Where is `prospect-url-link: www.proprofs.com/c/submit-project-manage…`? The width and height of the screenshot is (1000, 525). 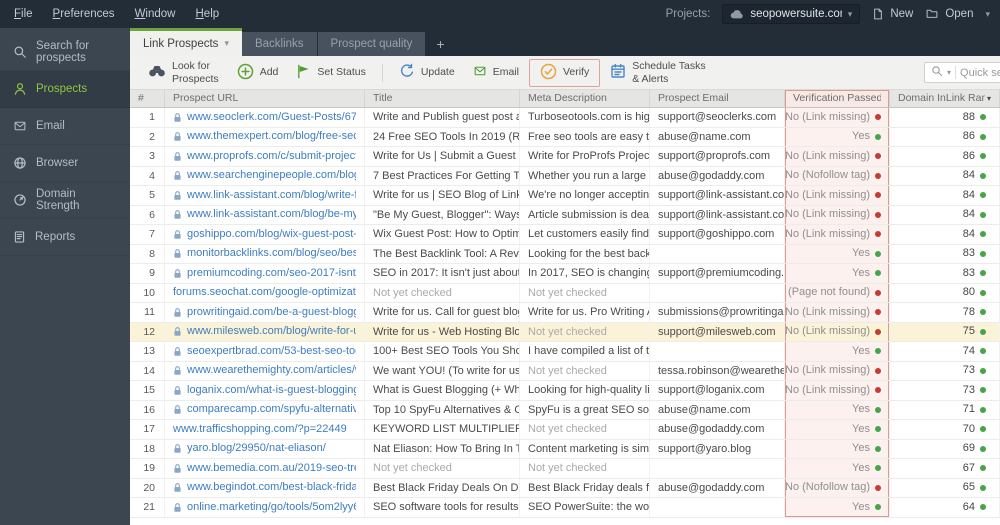 prospect-url-link: www.proprofs.com/c/submit-project-manage… is located at coordinates (271, 156).